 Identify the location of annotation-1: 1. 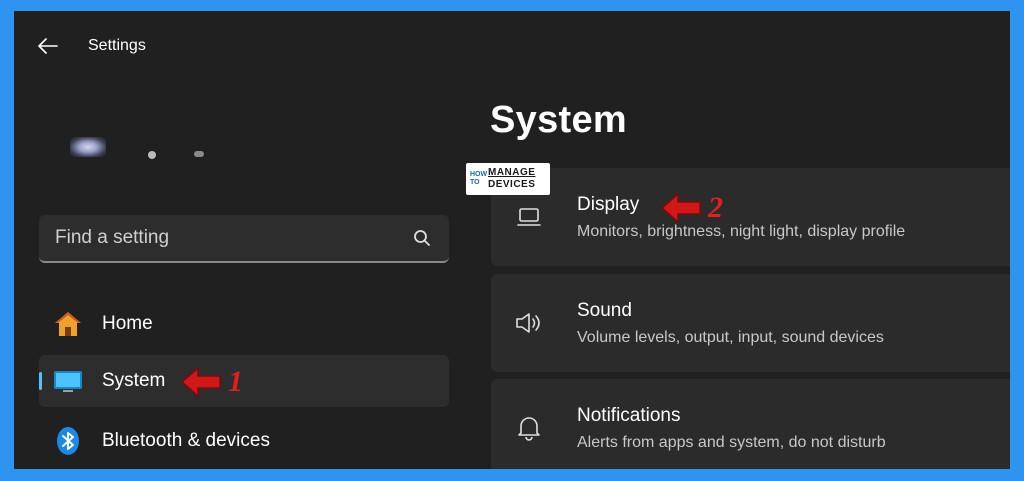
(211, 382).